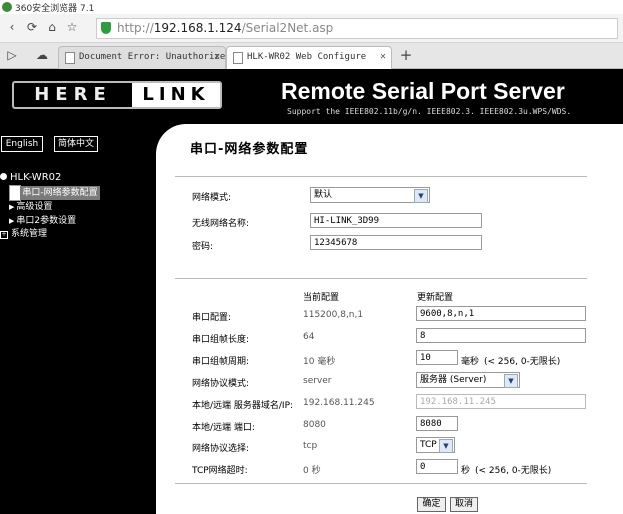 The height and width of the screenshot is (514, 623). I want to click on sidebar-item-label: 串口-网络参数配置, so click(60, 193).